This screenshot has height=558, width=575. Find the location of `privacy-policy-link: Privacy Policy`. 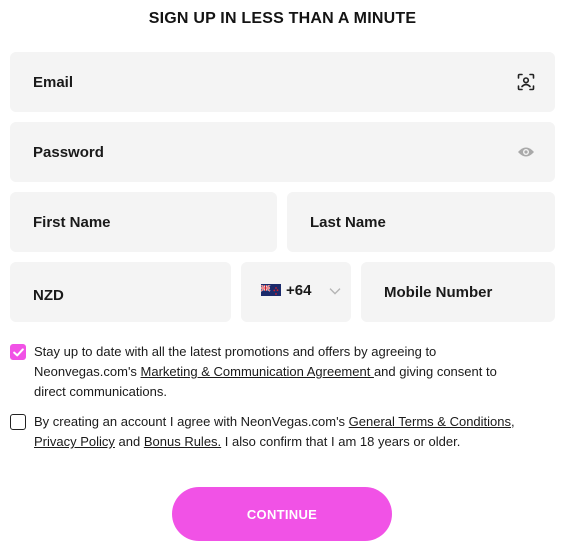

privacy-policy-link: Privacy Policy is located at coordinates (74, 441).